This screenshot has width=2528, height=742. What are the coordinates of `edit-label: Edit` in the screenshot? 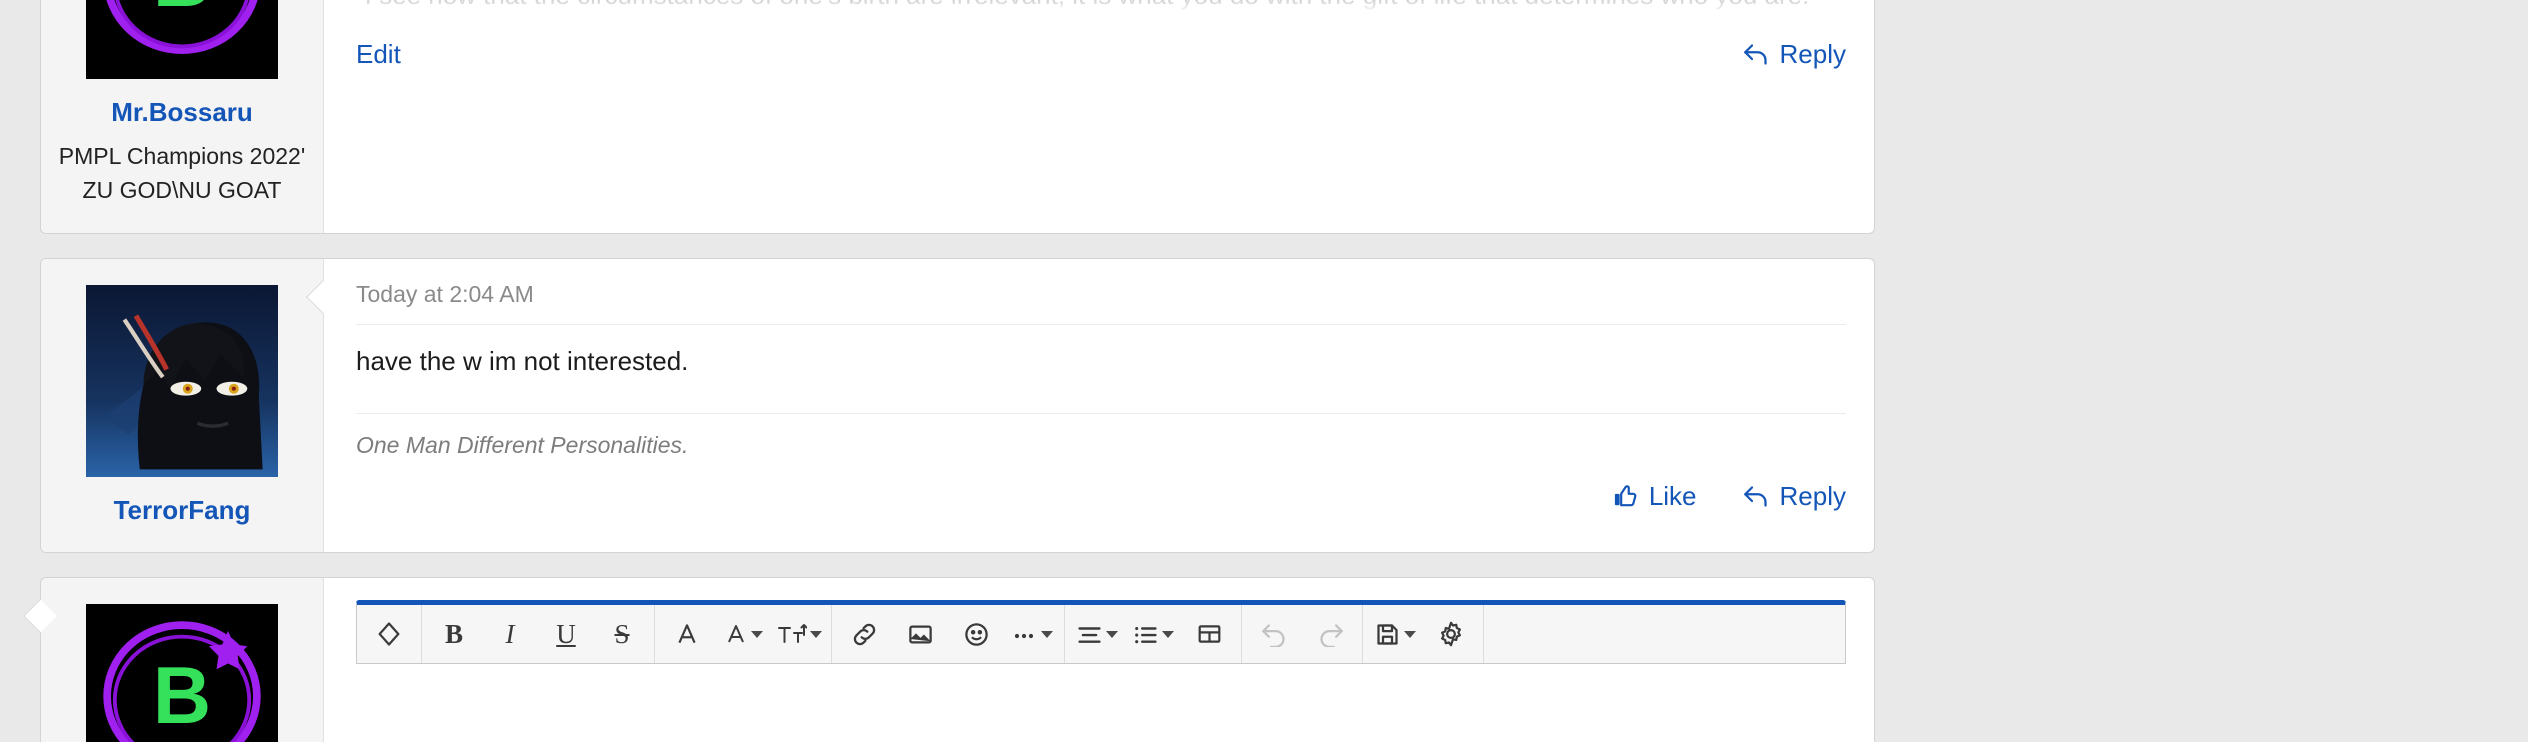 It's located at (378, 54).